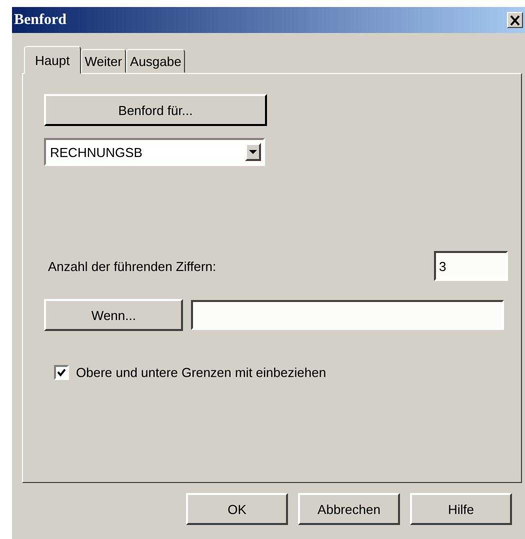  What do you see at coordinates (201, 372) in the screenshot?
I see `checkbox-label: Obere und untere Grenzen mit einbeziehen` at bounding box center [201, 372].